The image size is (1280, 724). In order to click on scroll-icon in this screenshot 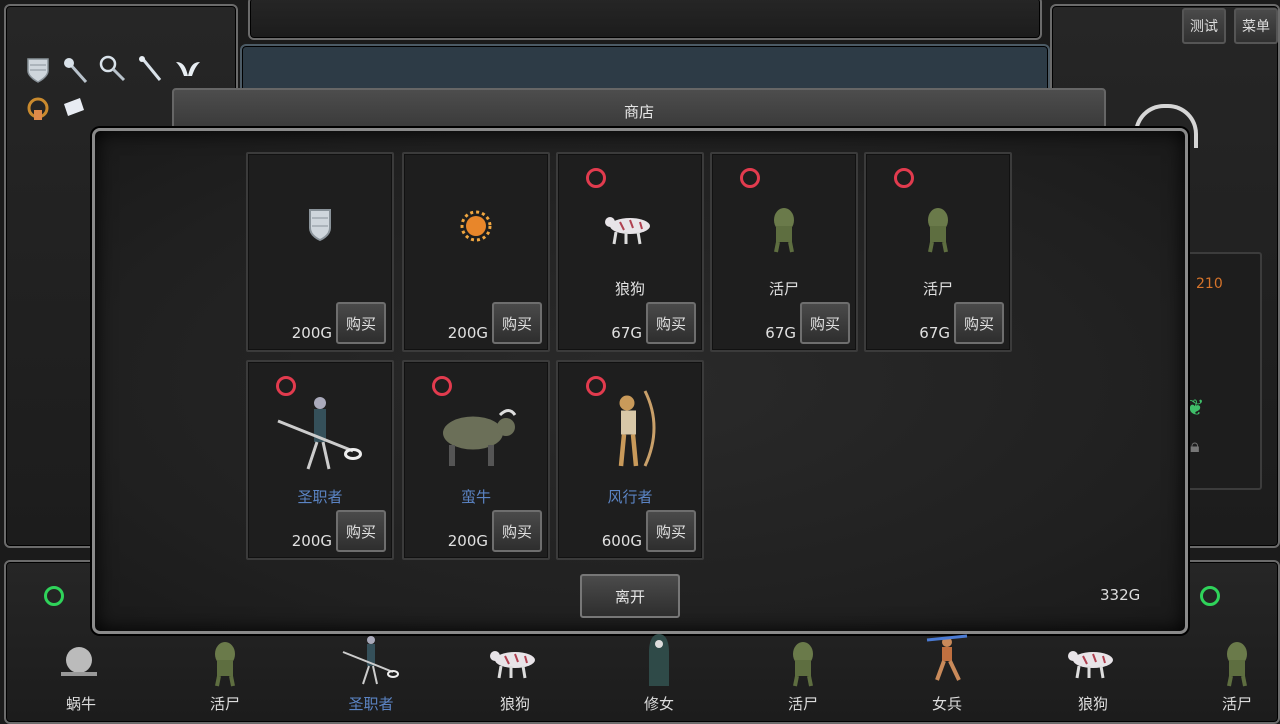, I will do `click(74, 108)`.